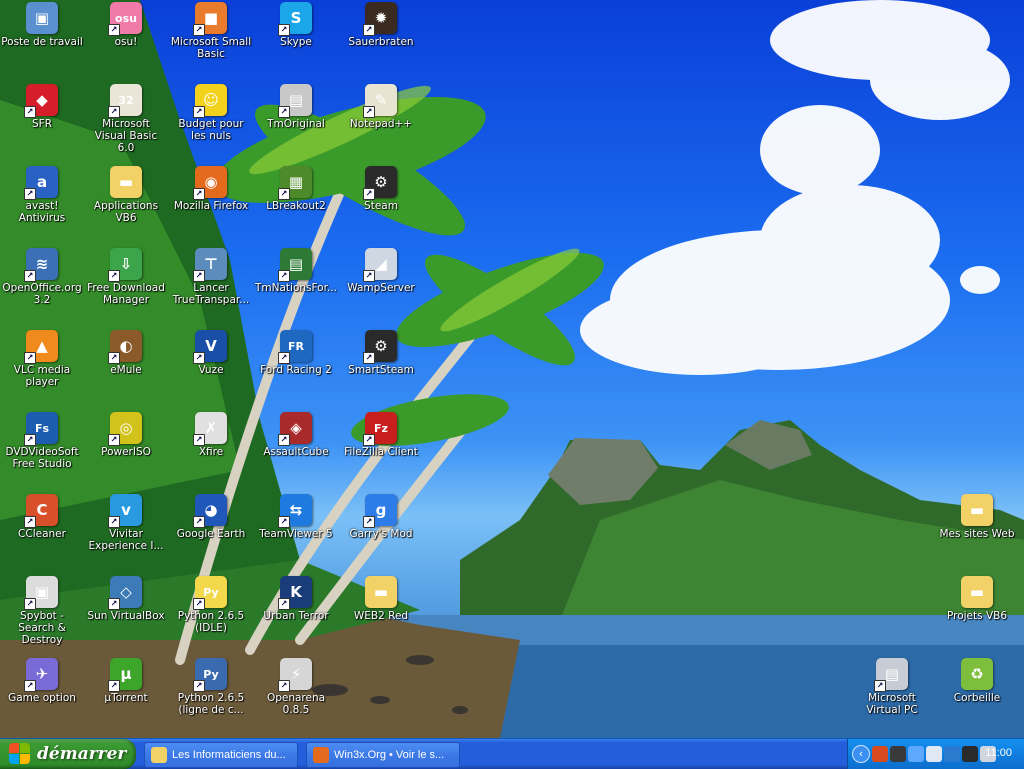  I want to click on desktop-icon-vlc: ▲ ↗ VLC media player, so click(42, 359).